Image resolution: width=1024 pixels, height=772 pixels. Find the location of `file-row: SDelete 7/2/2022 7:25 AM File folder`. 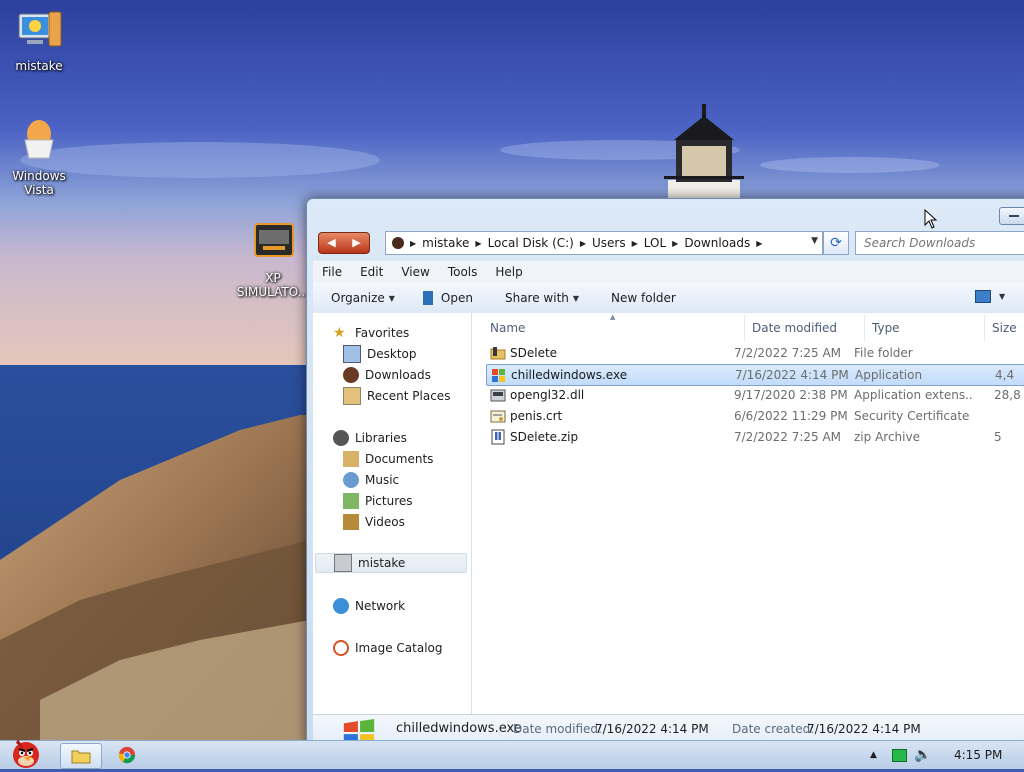

file-row: SDelete 7/2/2022 7:25 AM File folder is located at coordinates (755, 353).